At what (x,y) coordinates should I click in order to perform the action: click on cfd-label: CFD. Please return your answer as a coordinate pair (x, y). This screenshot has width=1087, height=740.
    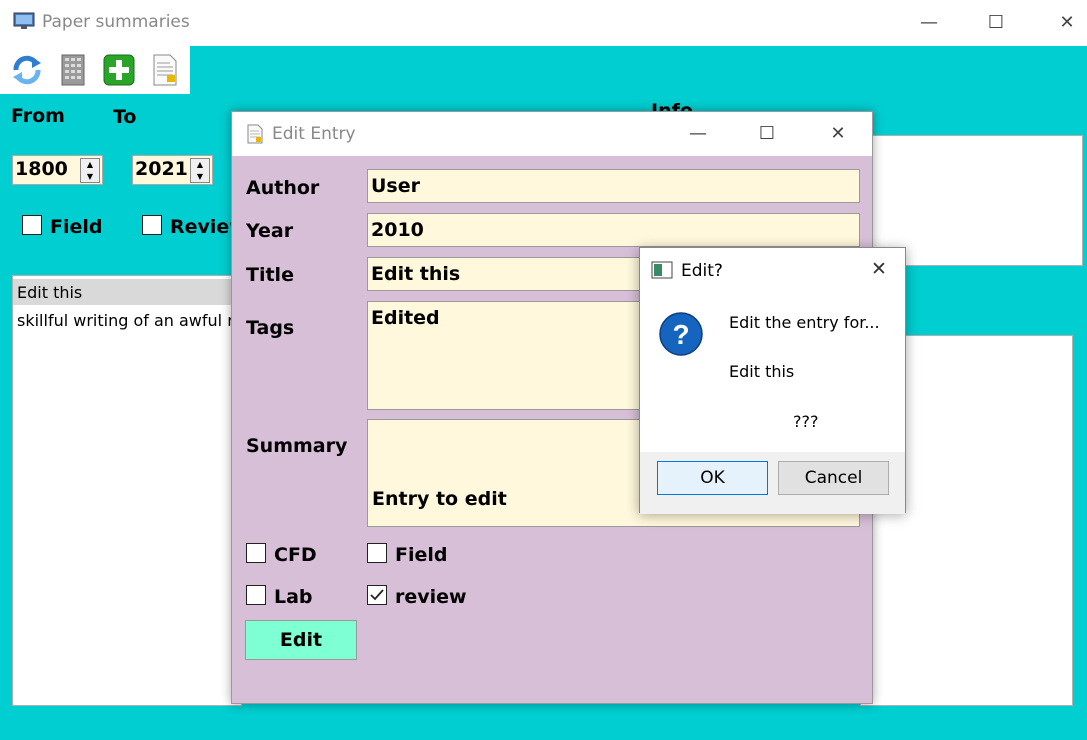
    Looking at the image, I should click on (295, 555).